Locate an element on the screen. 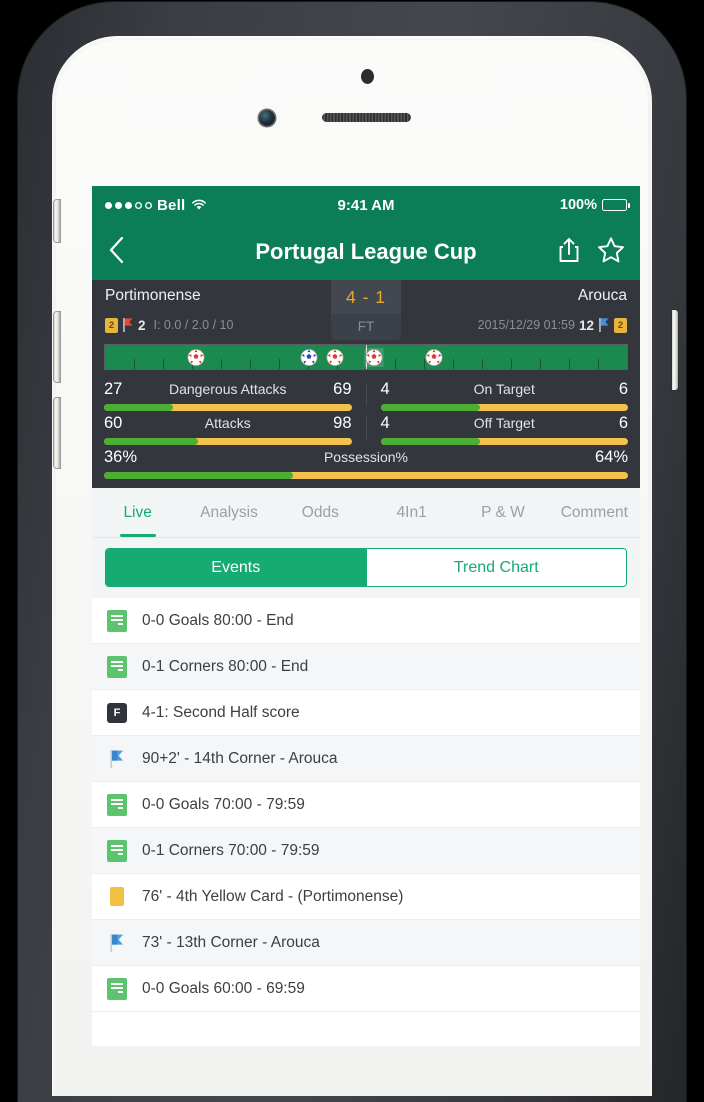 The image size is (704, 1102). event-row: 0-0 Goals 60:00 - 69:59 is located at coordinates (366, 989).